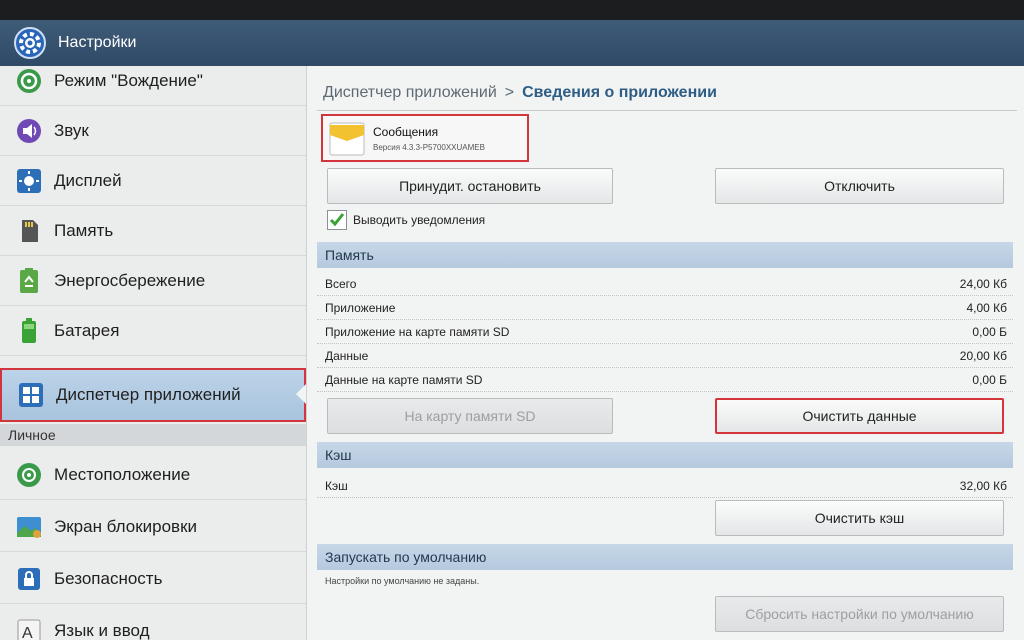 The width and height of the screenshot is (1024, 640). What do you see at coordinates (429, 147) in the screenshot?
I see `app-version: Версия 4.3.3-P5700XXUAMEB` at bounding box center [429, 147].